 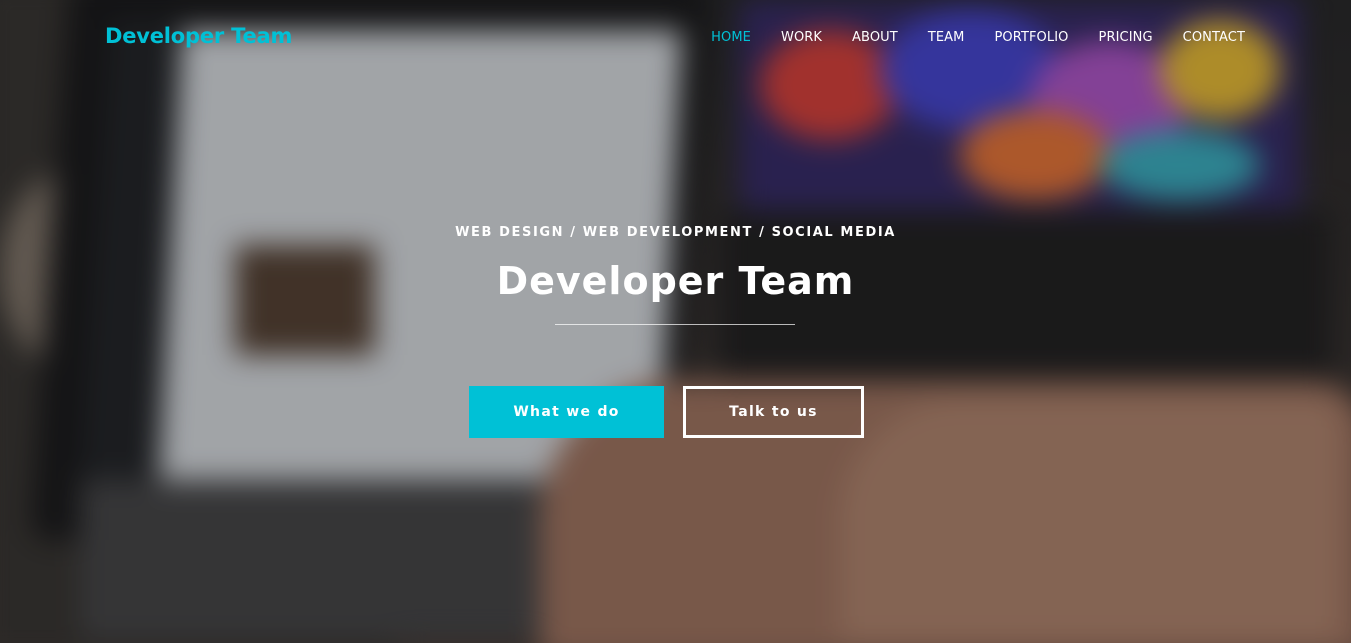 I want to click on nav-link-pricing: PRICING, so click(x=1126, y=37).